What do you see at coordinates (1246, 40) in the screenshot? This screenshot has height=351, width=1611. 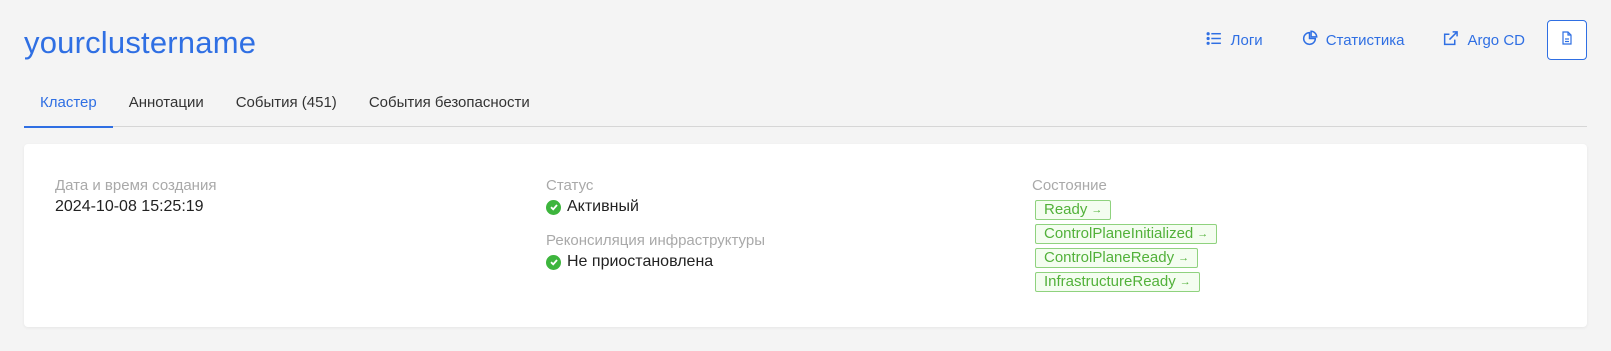 I see `logs-label: Логи` at bounding box center [1246, 40].